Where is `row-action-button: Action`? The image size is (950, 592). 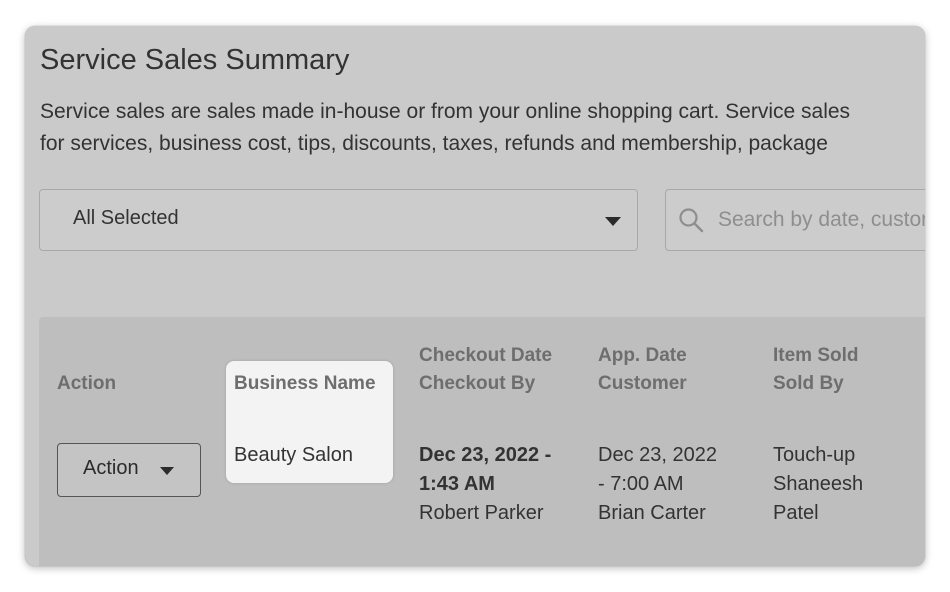 row-action-button: Action is located at coordinates (129, 470).